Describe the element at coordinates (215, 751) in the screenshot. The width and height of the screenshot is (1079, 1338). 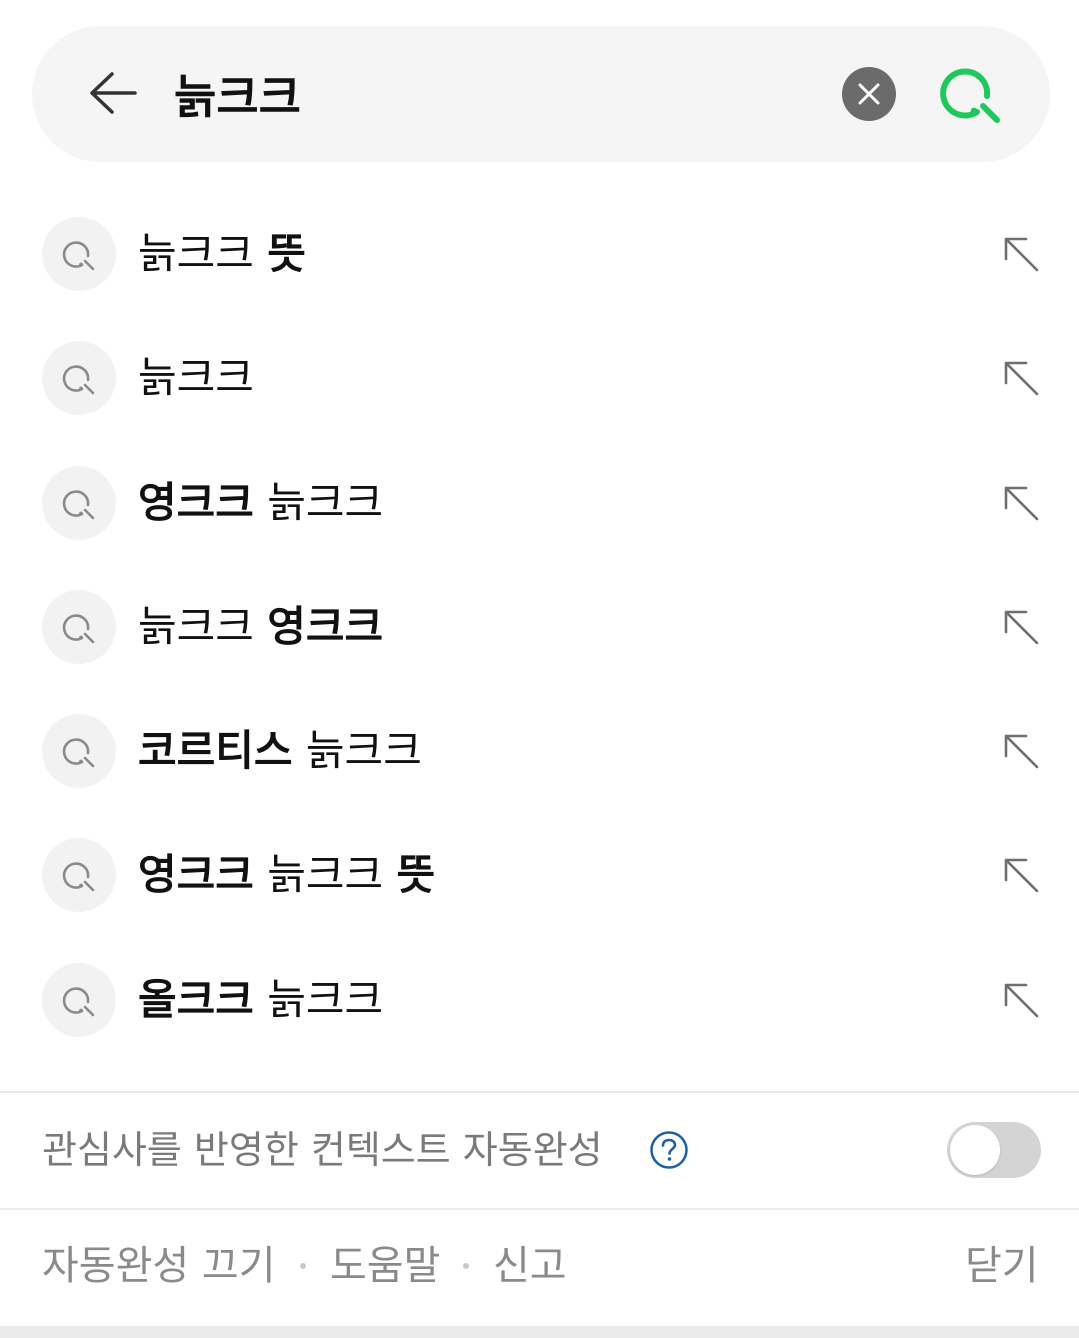
I see `suggestion-highlight: 코르티스` at that location.